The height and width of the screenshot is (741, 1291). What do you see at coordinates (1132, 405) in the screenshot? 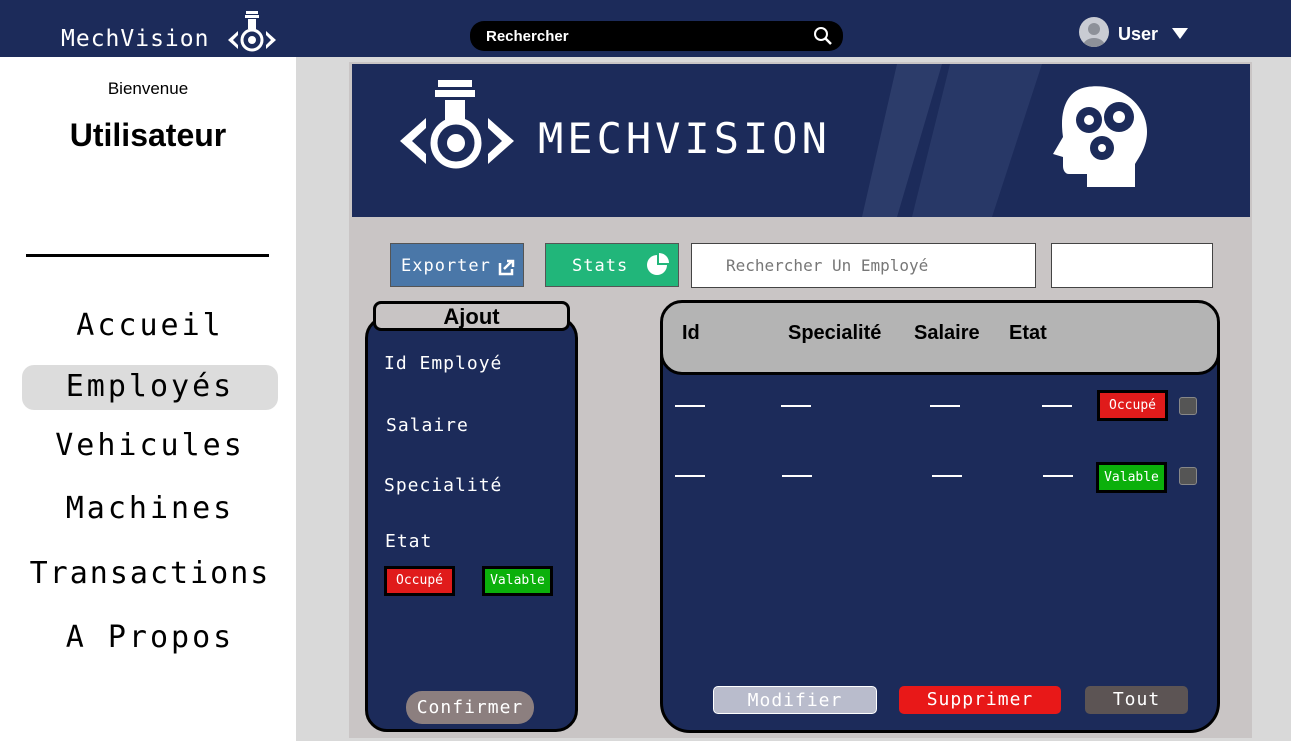
I see `status-badge: Occupé` at bounding box center [1132, 405].